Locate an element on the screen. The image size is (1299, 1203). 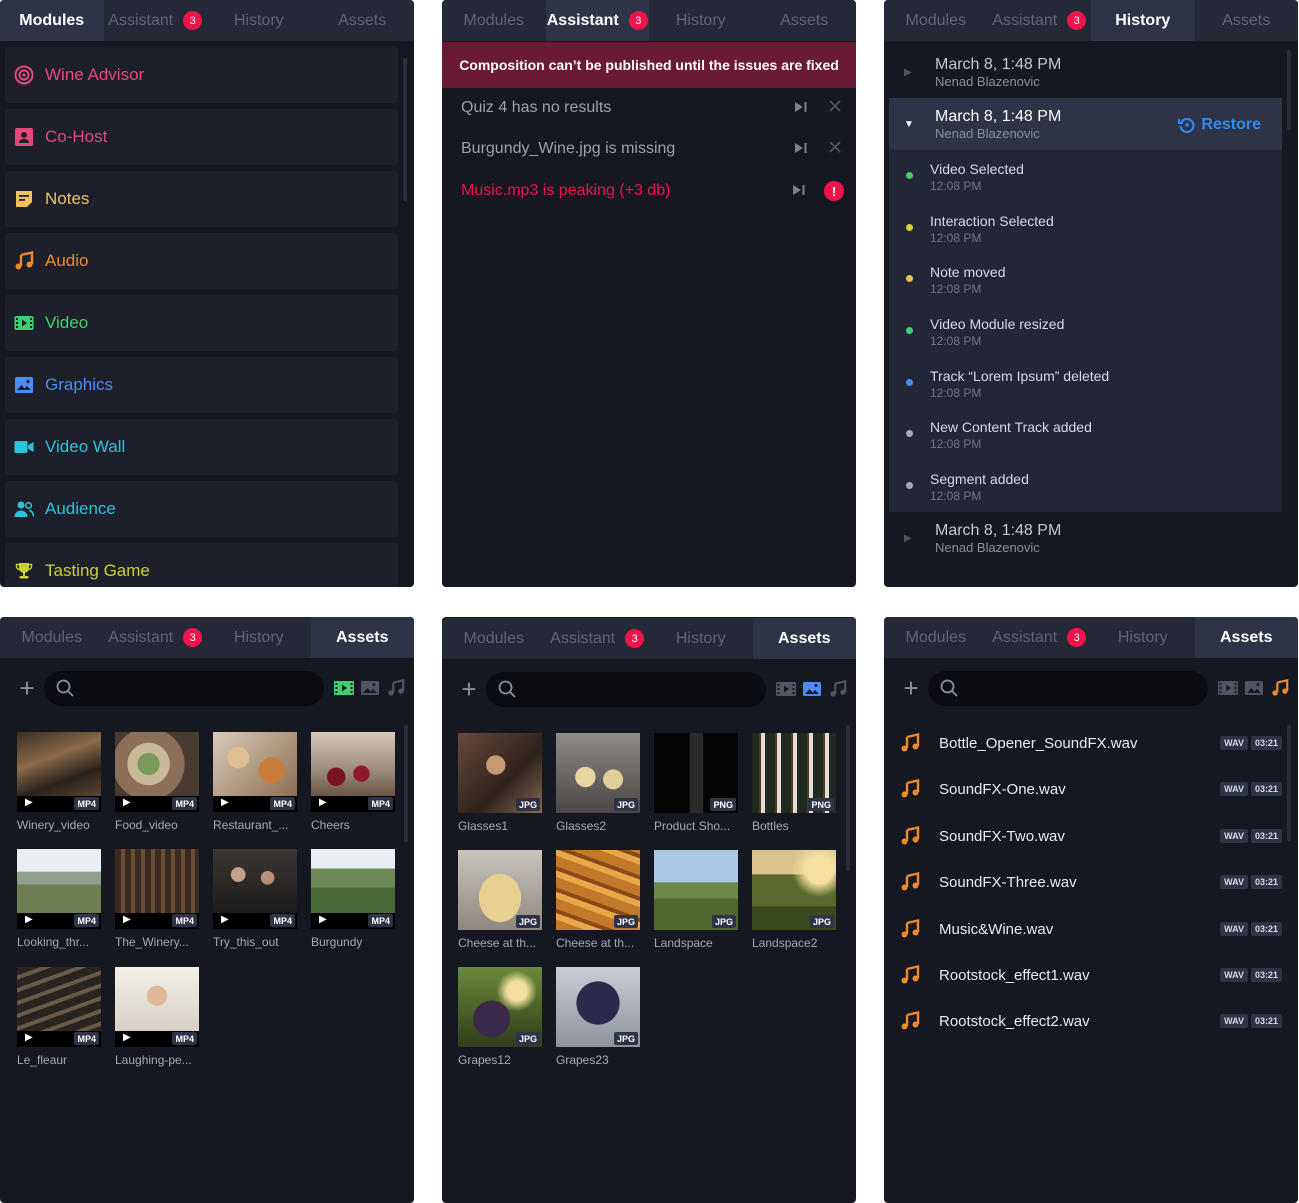
module-audio: Audio is located at coordinates (201, 261).